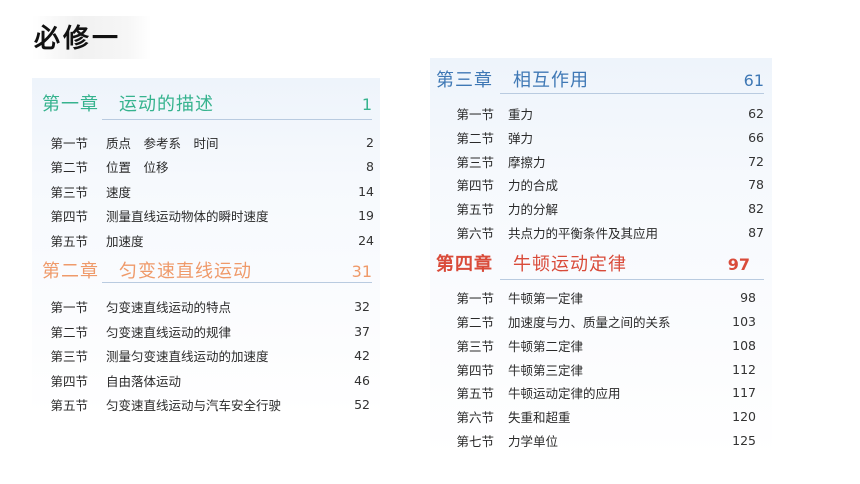  I want to click on section-item: 第四节 牛顿第三定律 112, so click(601, 369).